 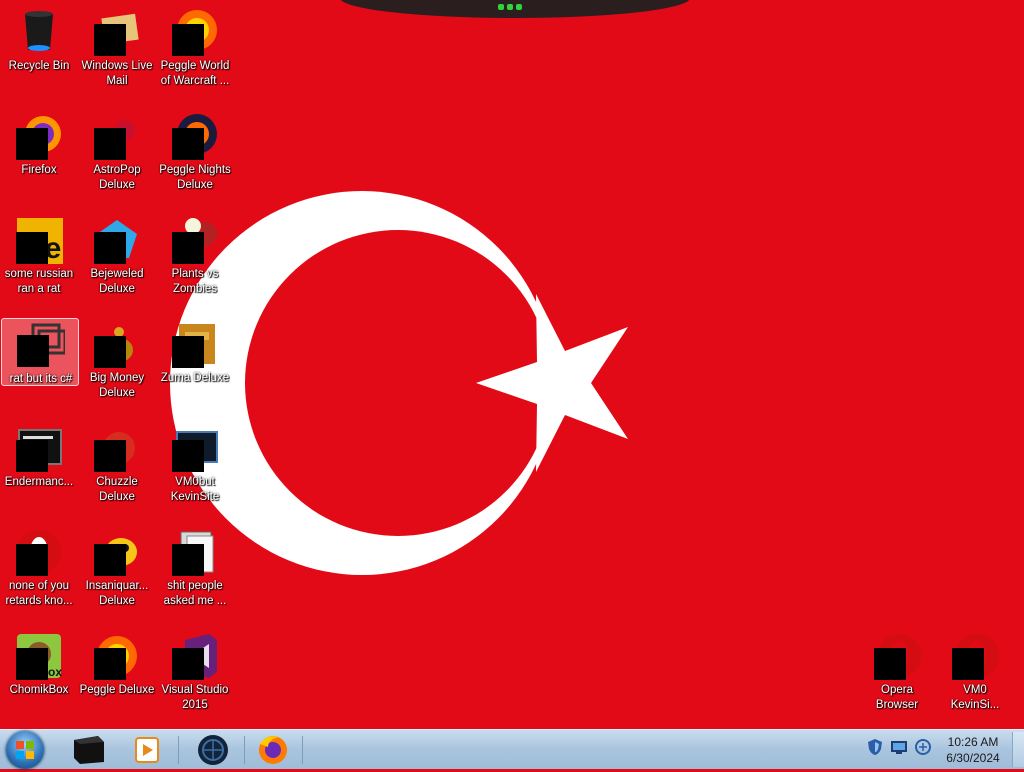 I want to click on desktop-icon-peggle-deluxe: Peggle Deluxe, so click(x=117, y=676).